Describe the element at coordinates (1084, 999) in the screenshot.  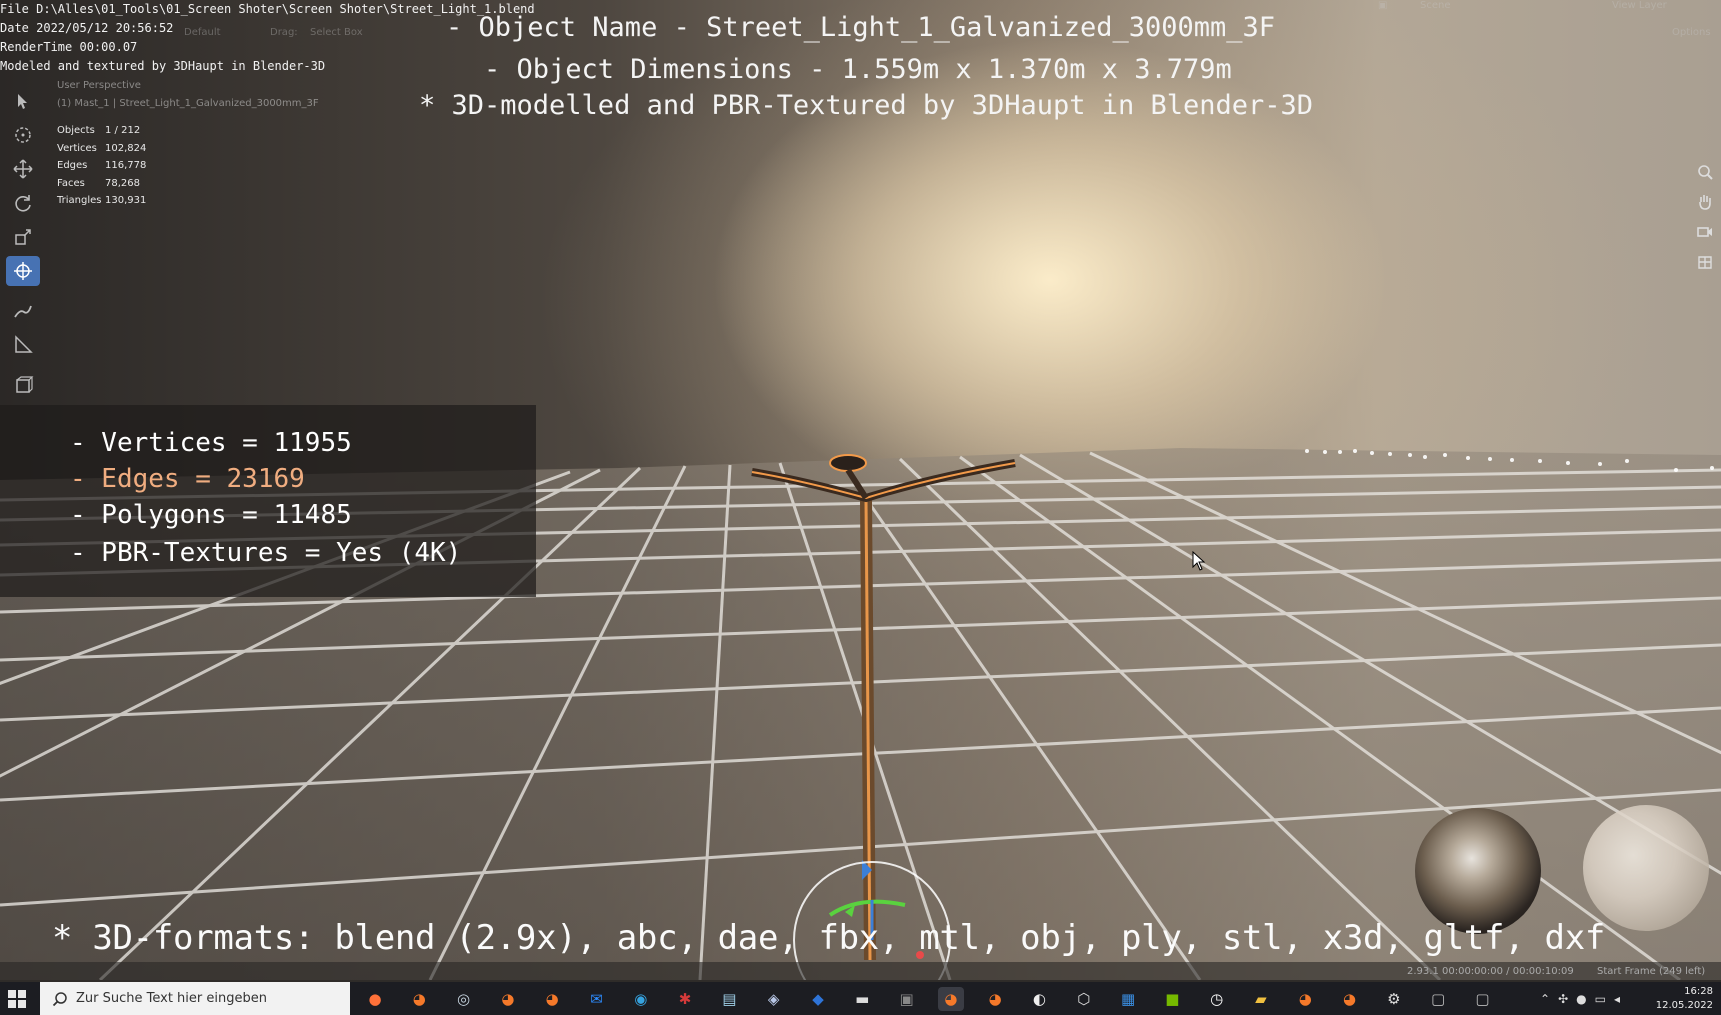
I see `cube-icon: ⬡` at that location.